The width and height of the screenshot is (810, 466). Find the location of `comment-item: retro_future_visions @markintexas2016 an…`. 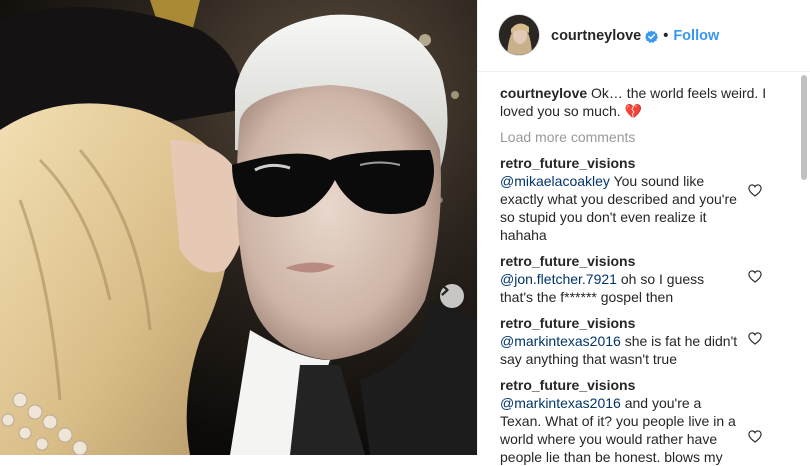

comment-item: retro_future_visions @markintexas2016 an… is located at coordinates (645, 421).